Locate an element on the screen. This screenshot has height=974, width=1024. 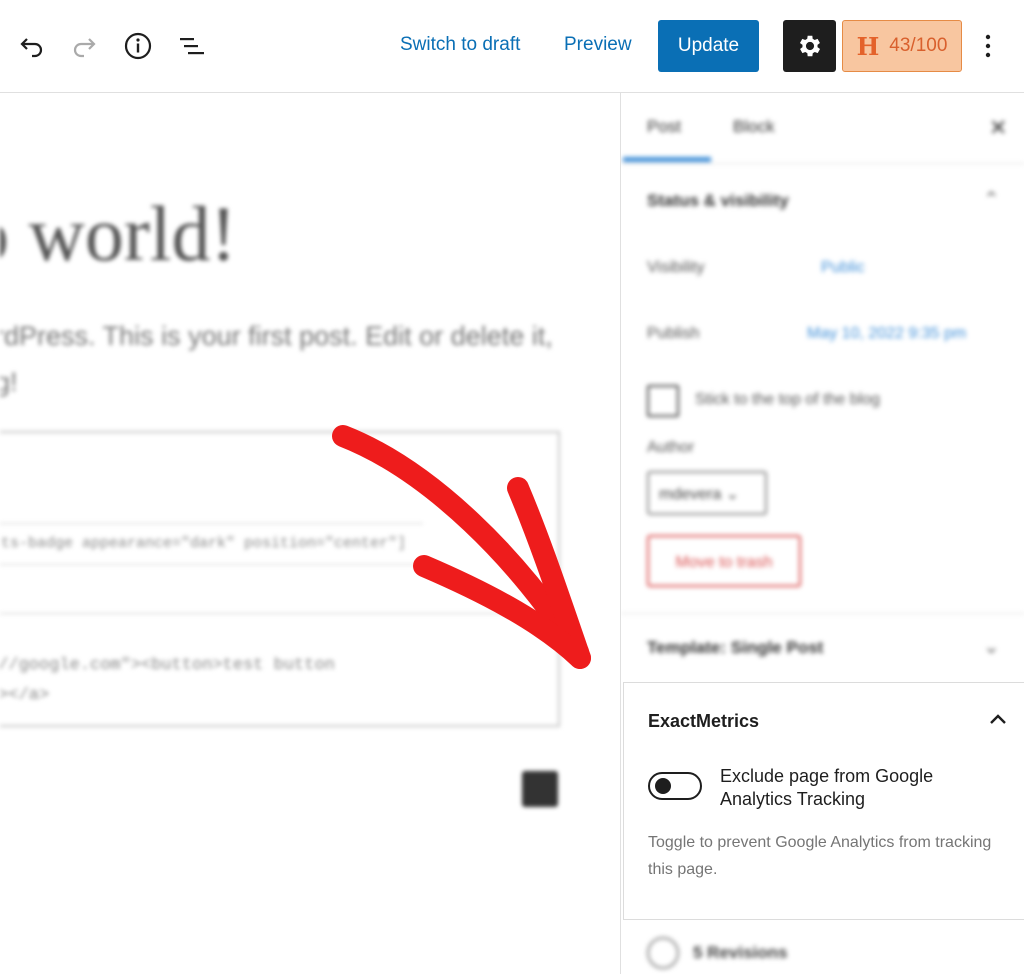
chevron-down-icon: ⌄ is located at coordinates (991, 646).